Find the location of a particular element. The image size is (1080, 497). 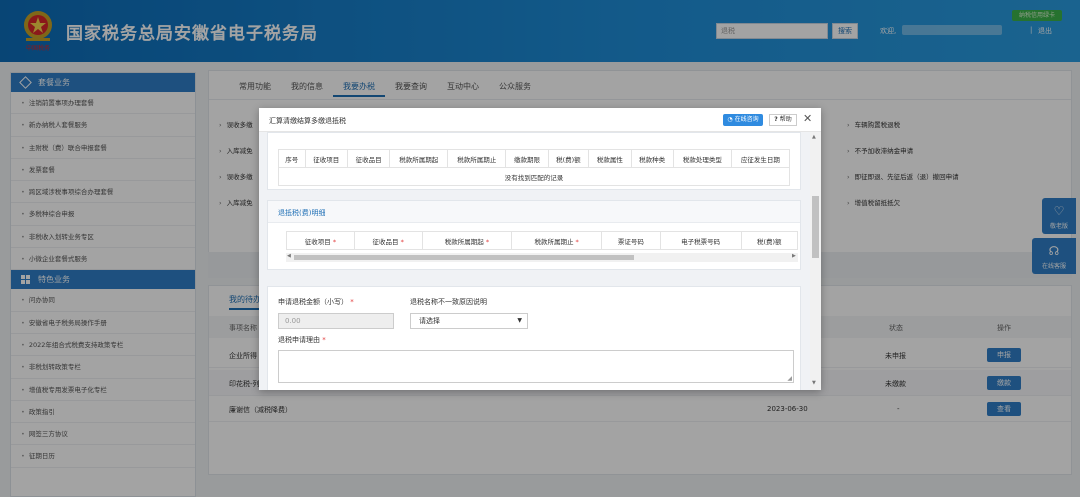

refund-detail-title: 退抵税(费)明细 is located at coordinates (302, 213).